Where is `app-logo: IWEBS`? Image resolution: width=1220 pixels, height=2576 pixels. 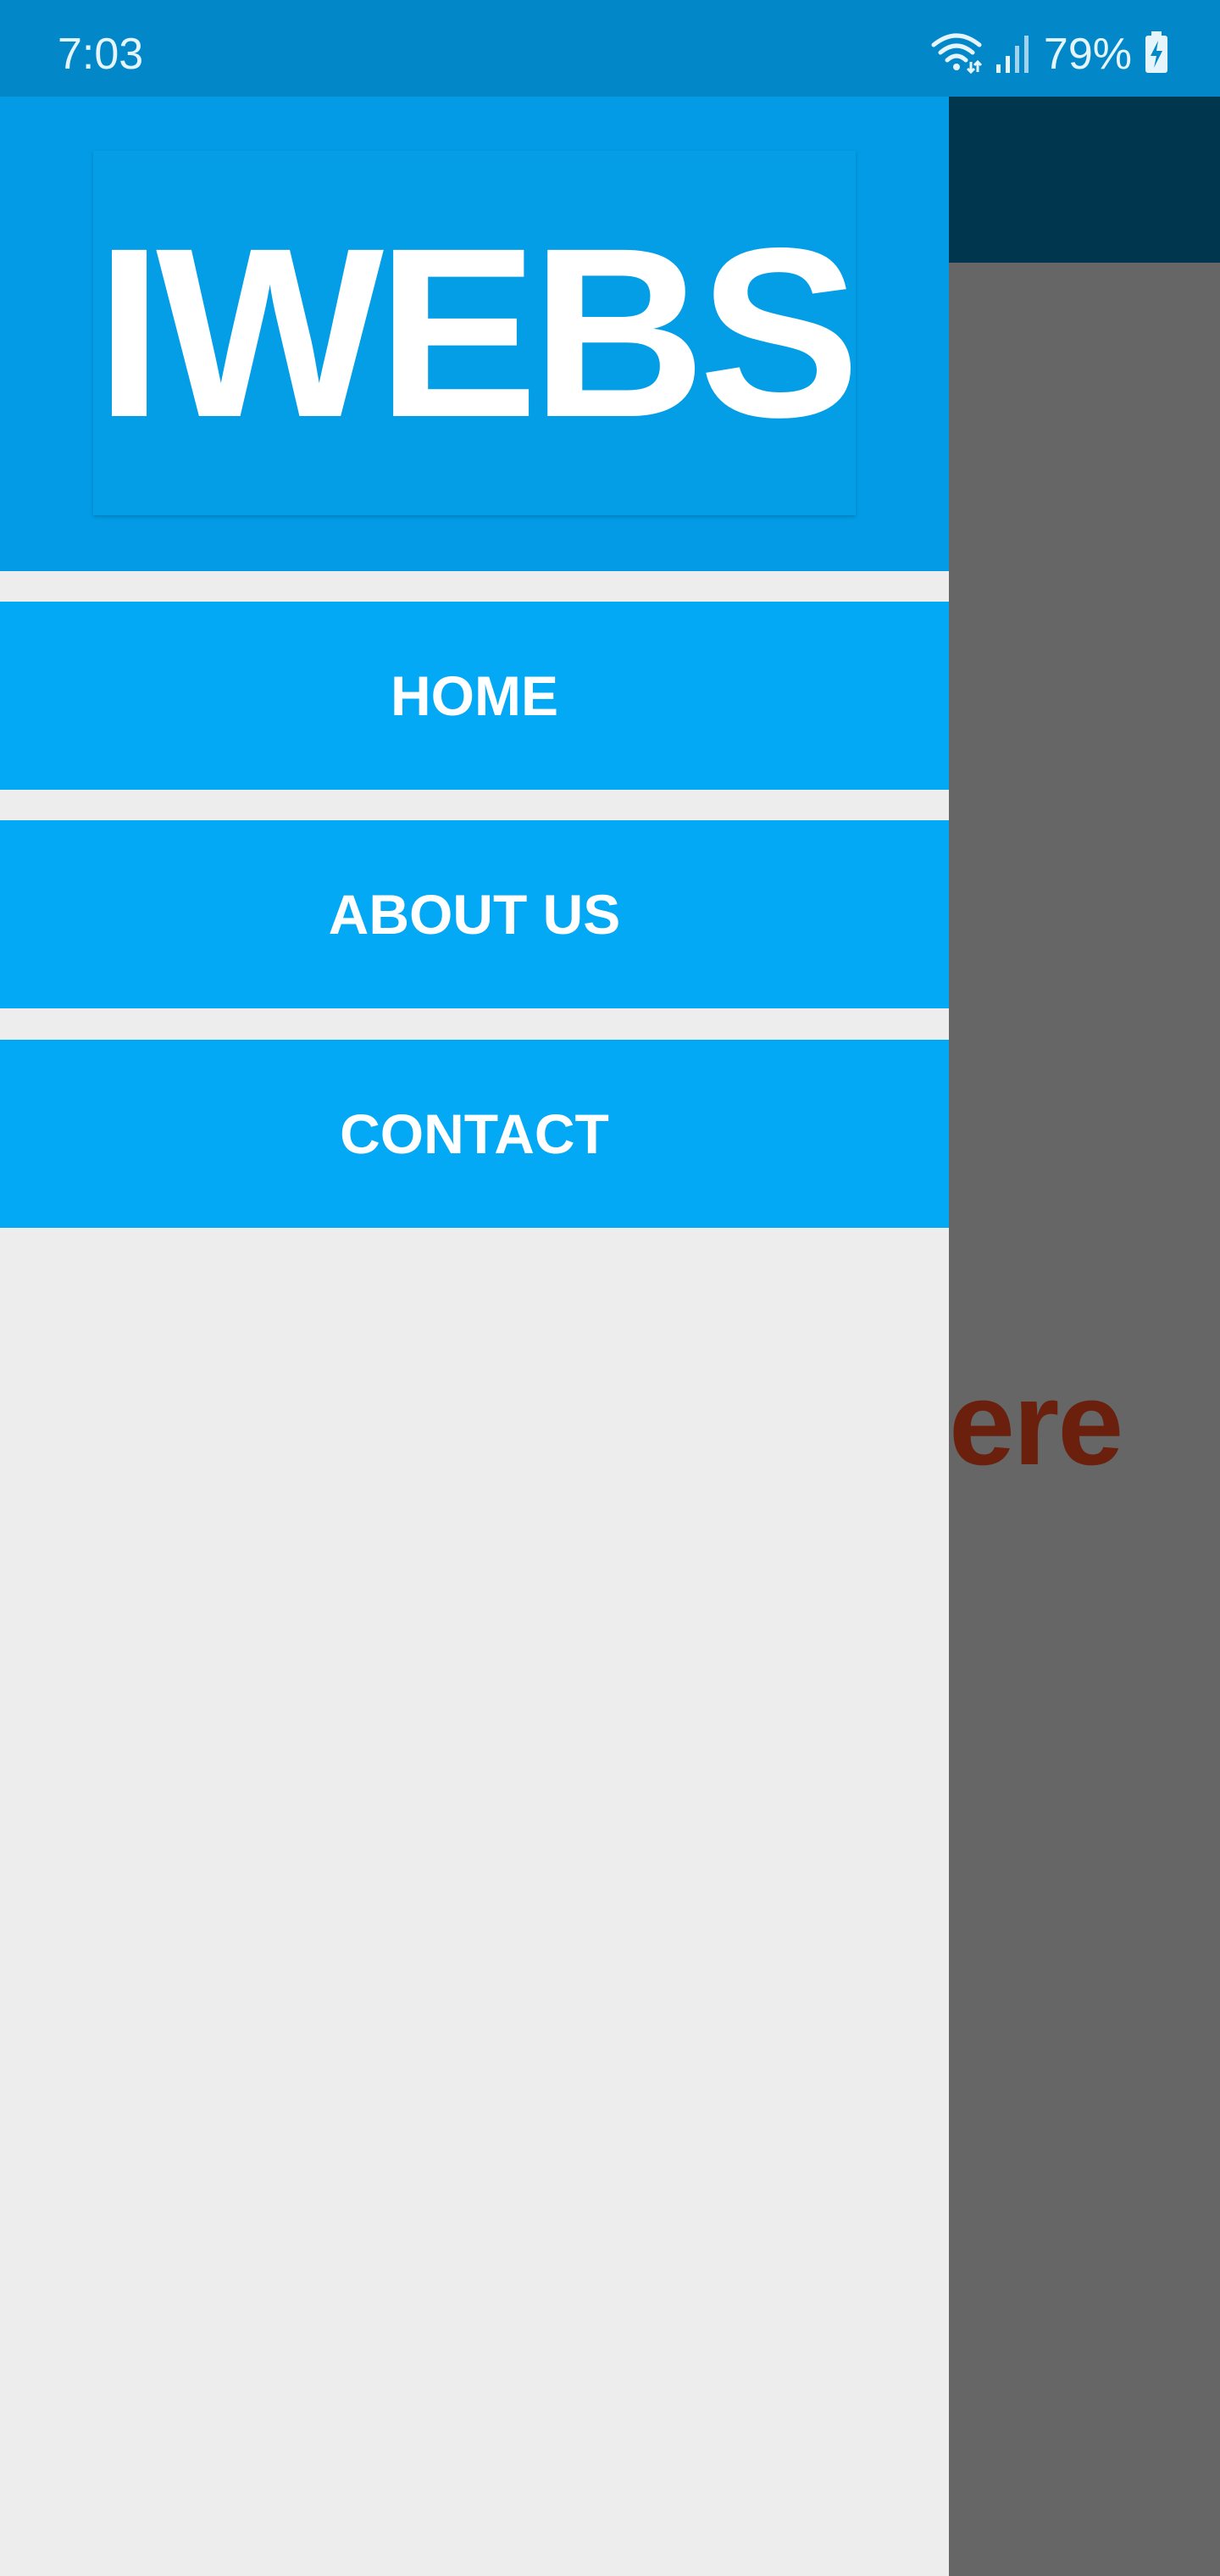 app-logo: IWEBS is located at coordinates (476, 333).